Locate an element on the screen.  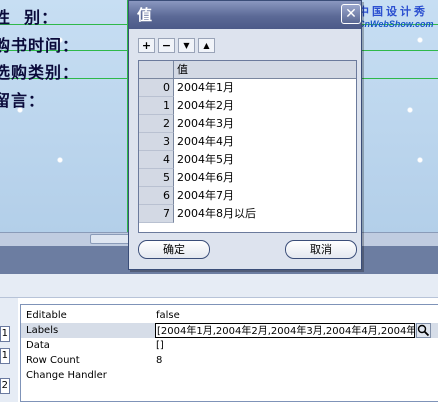
cancel-button: 取消 is located at coordinates (321, 249).